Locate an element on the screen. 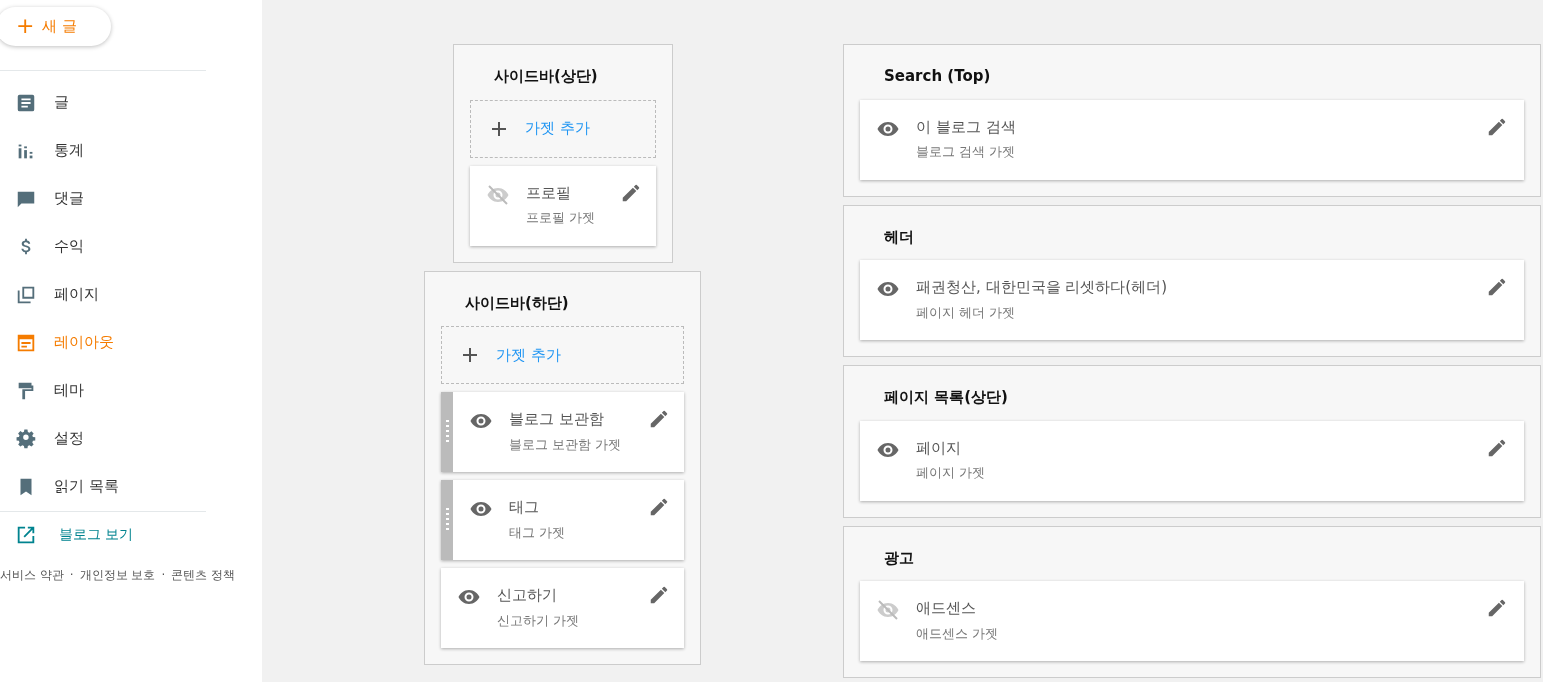 The height and width of the screenshot is (690, 1543). nav-item: 설정 is located at coordinates (131, 438).